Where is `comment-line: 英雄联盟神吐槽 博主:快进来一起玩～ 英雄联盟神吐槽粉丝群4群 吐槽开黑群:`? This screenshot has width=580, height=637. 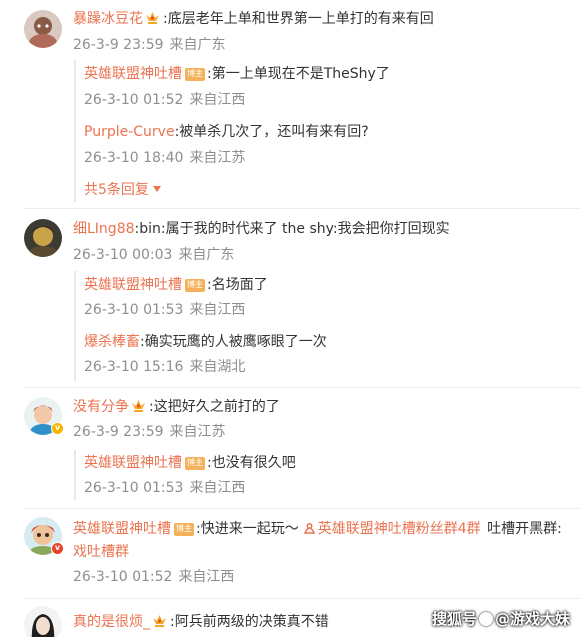 comment-line: 英雄联盟神吐槽 博主:快进来一起玩～ 英雄联盟神吐槽粉丝群4群 吐槽开黑群: is located at coordinates (317, 529).